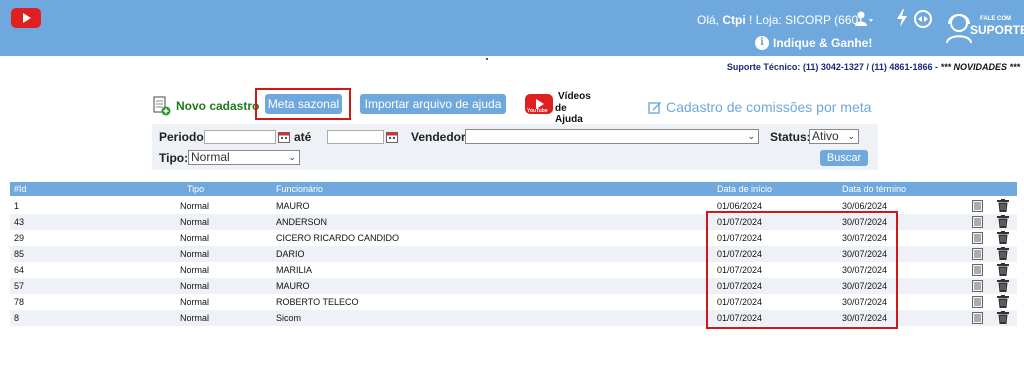 The image size is (1024, 372). What do you see at coordinates (980, 67) in the screenshot?
I see `novidades-link: *** NOVIDADES ***` at bounding box center [980, 67].